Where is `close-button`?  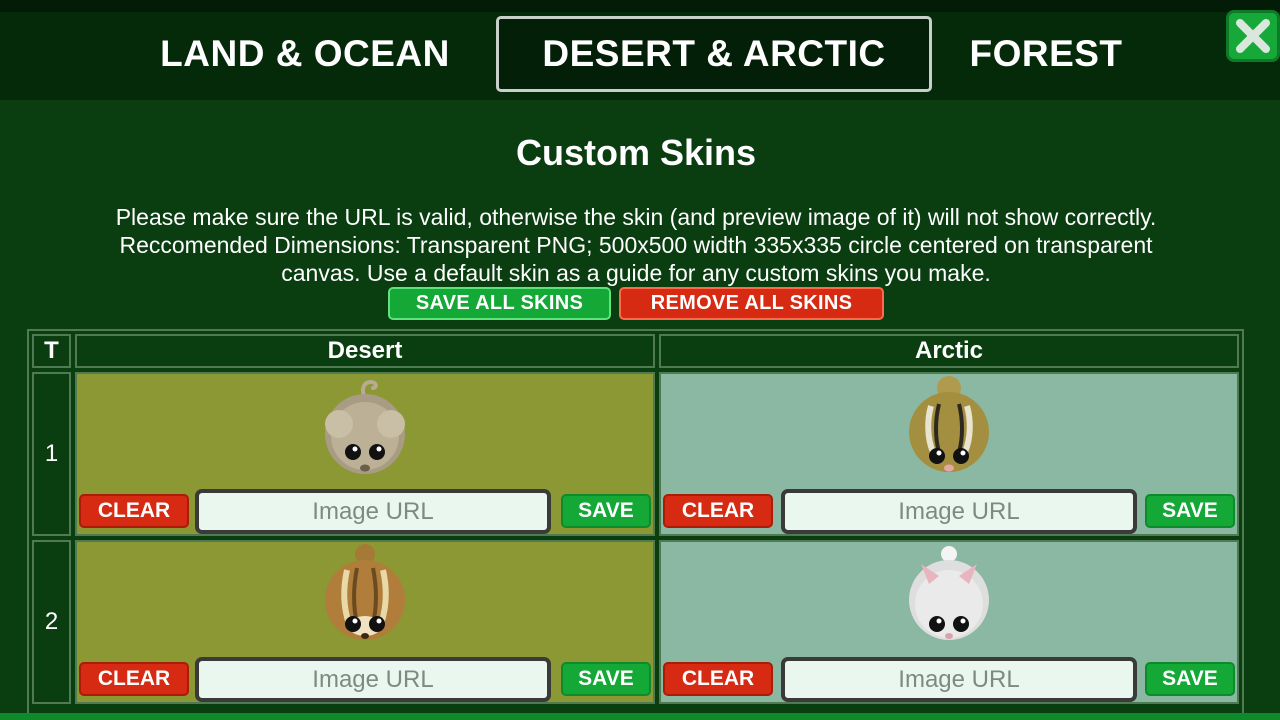
close-button is located at coordinates (1253, 36).